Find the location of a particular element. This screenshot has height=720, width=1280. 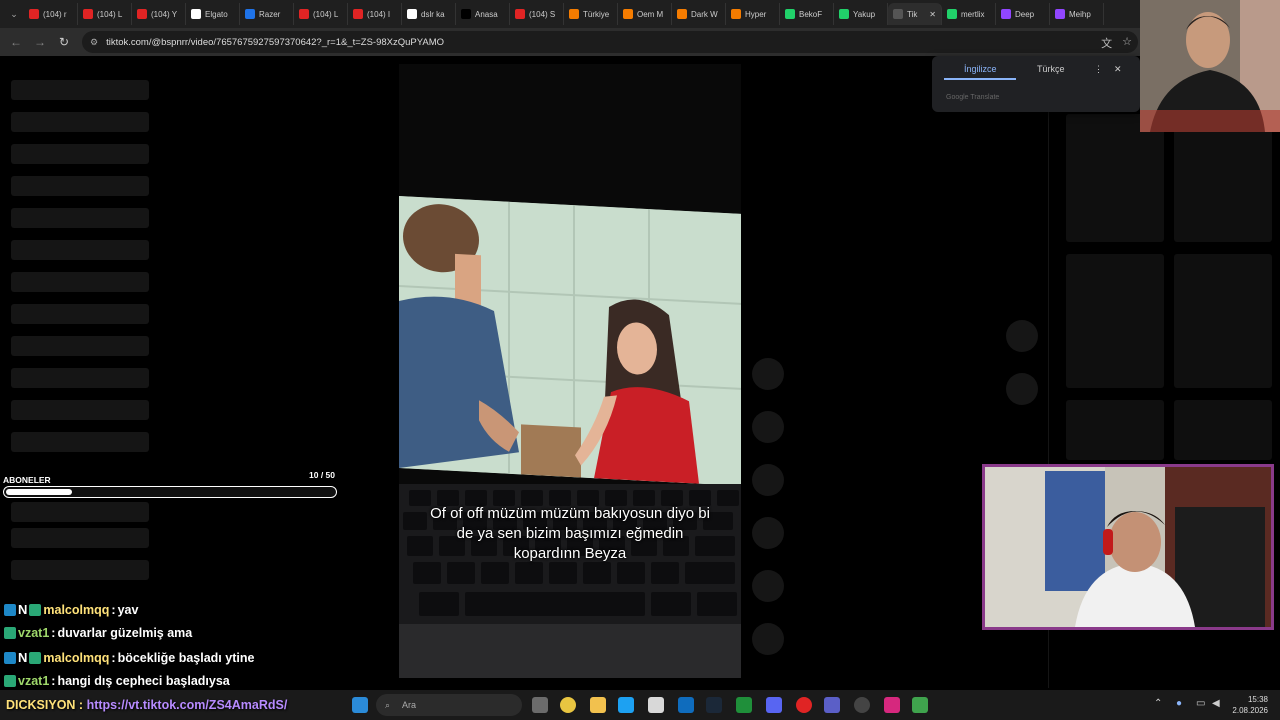

browser-tab: (104) Y is located at coordinates (159, 14).